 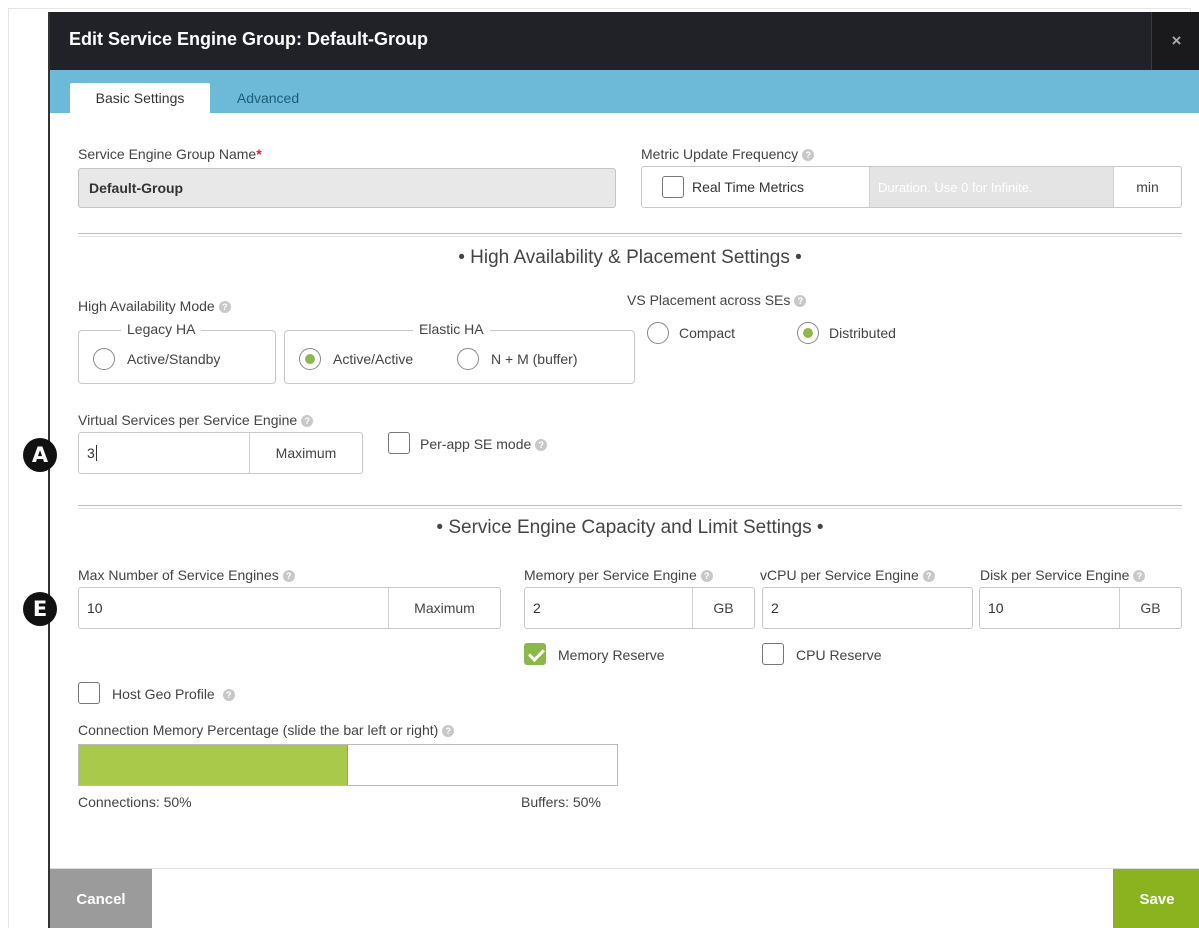 What do you see at coordinates (639, 608) in the screenshot?
I see `memory-per-se-input: 2 GB` at bounding box center [639, 608].